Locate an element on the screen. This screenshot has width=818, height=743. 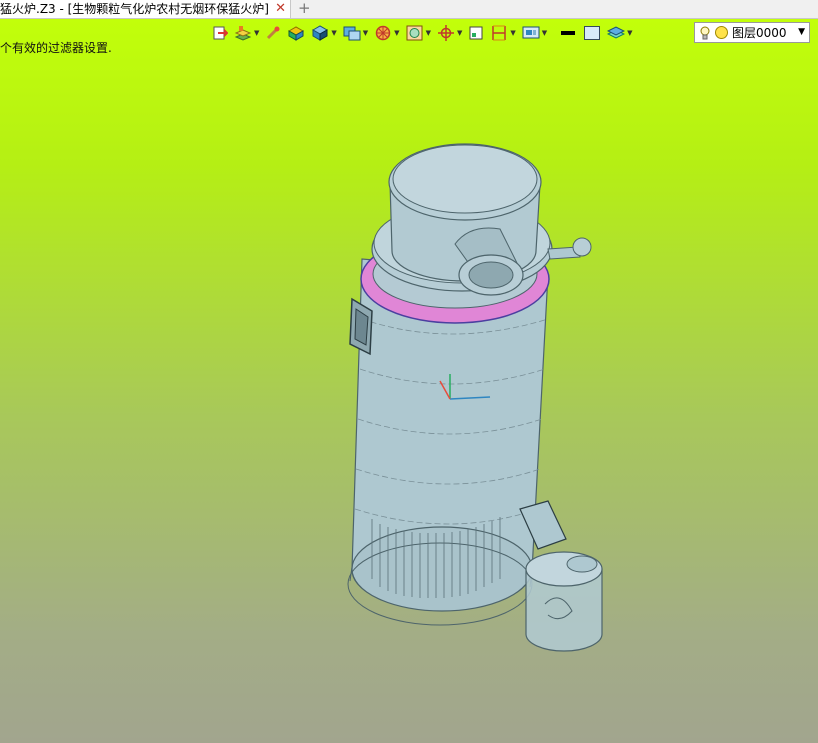
top-chimney-section is located at coordinates (465, 212).